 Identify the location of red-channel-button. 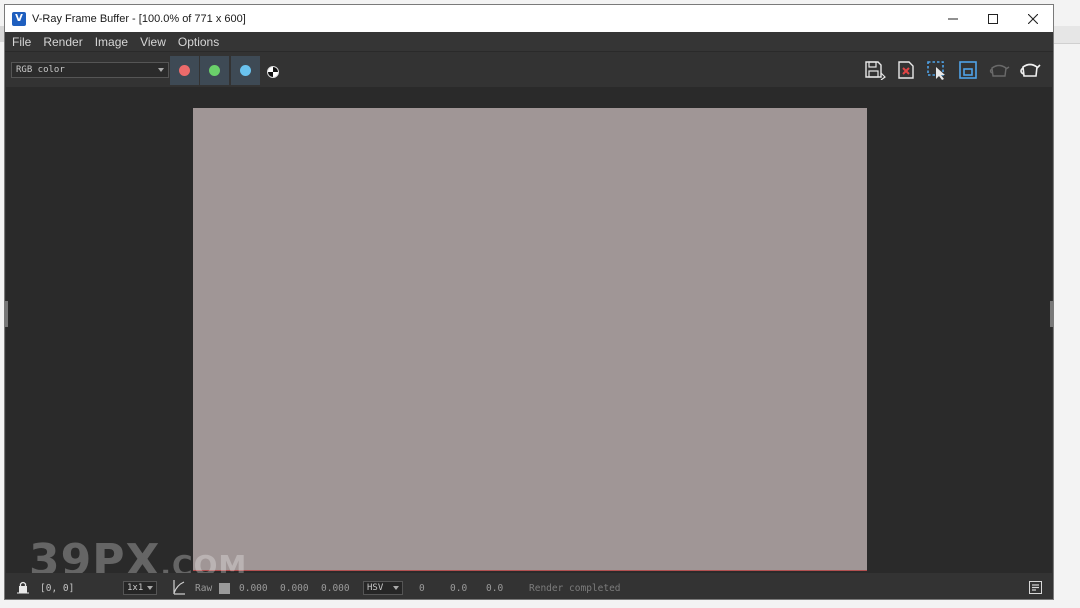
(184, 70).